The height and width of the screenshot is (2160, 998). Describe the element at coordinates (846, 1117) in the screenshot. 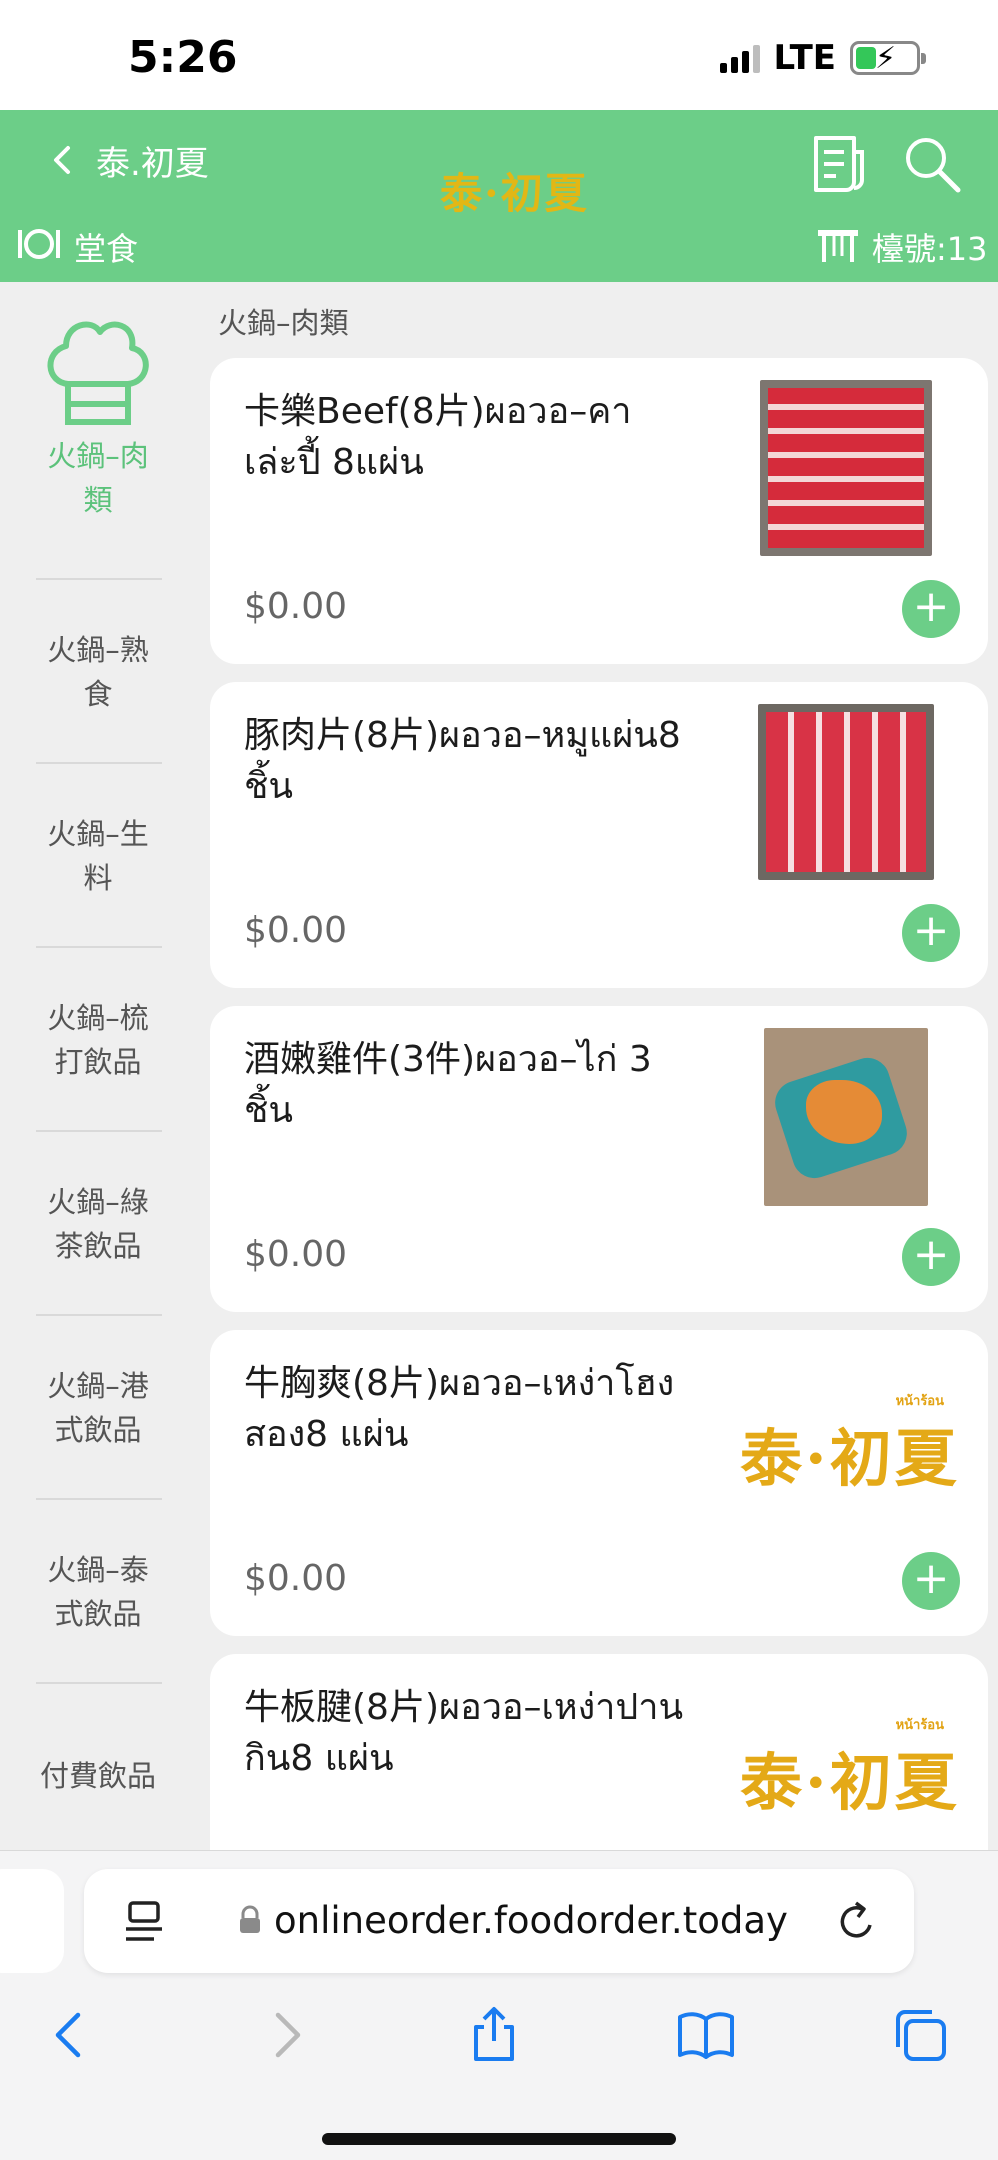

I see `chicken-photo` at that location.